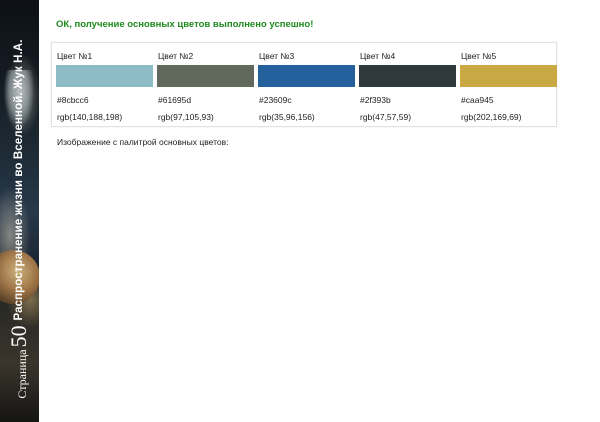 This screenshot has width=600, height=422. Describe the element at coordinates (277, 56) in the screenshot. I see `swatch-name: Цвет №3` at that location.